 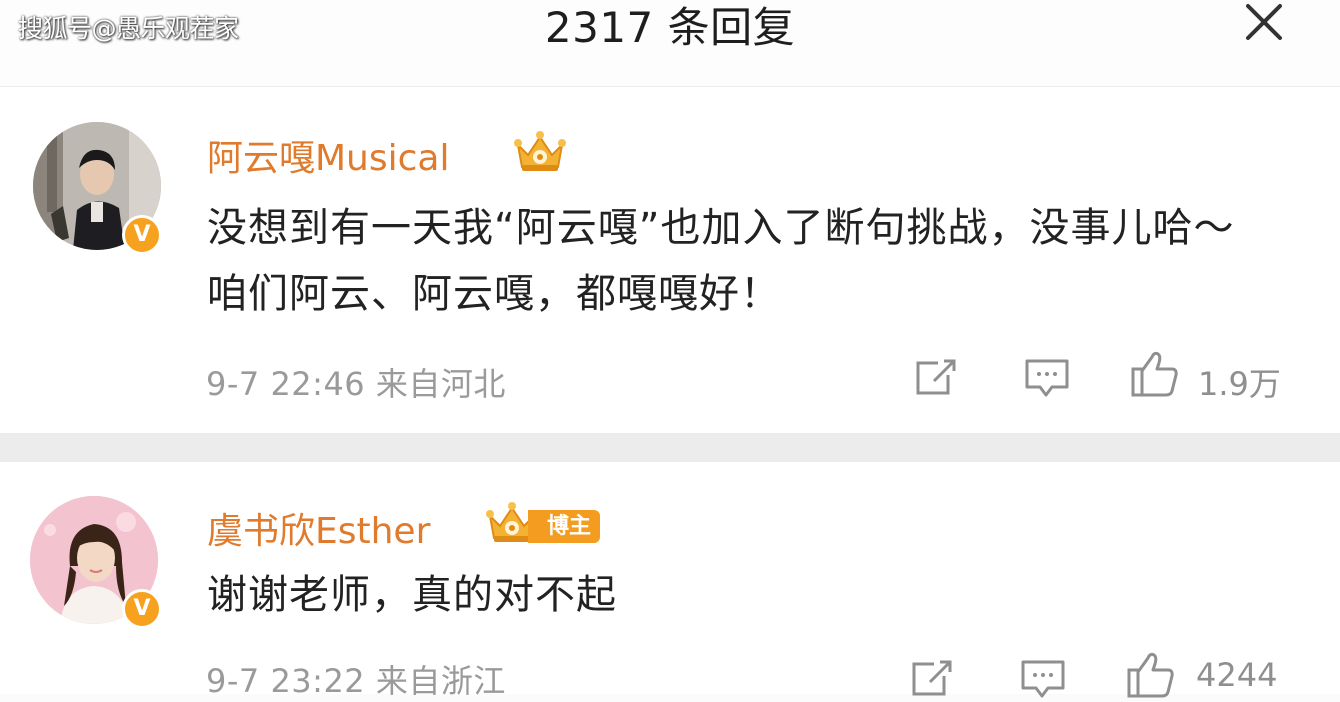 I want to click on like-count: 4244, so click(x=1237, y=675).